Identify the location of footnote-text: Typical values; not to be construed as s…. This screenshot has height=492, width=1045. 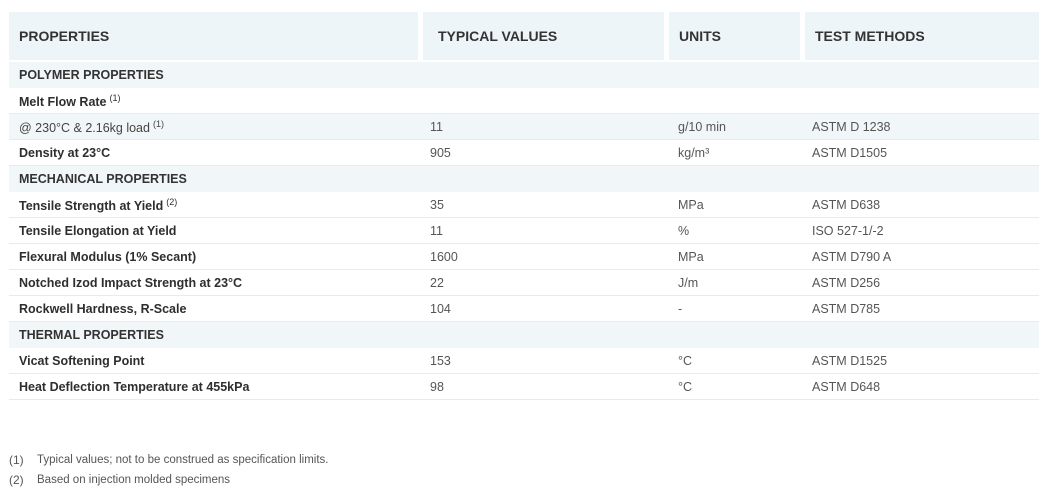
(183, 460).